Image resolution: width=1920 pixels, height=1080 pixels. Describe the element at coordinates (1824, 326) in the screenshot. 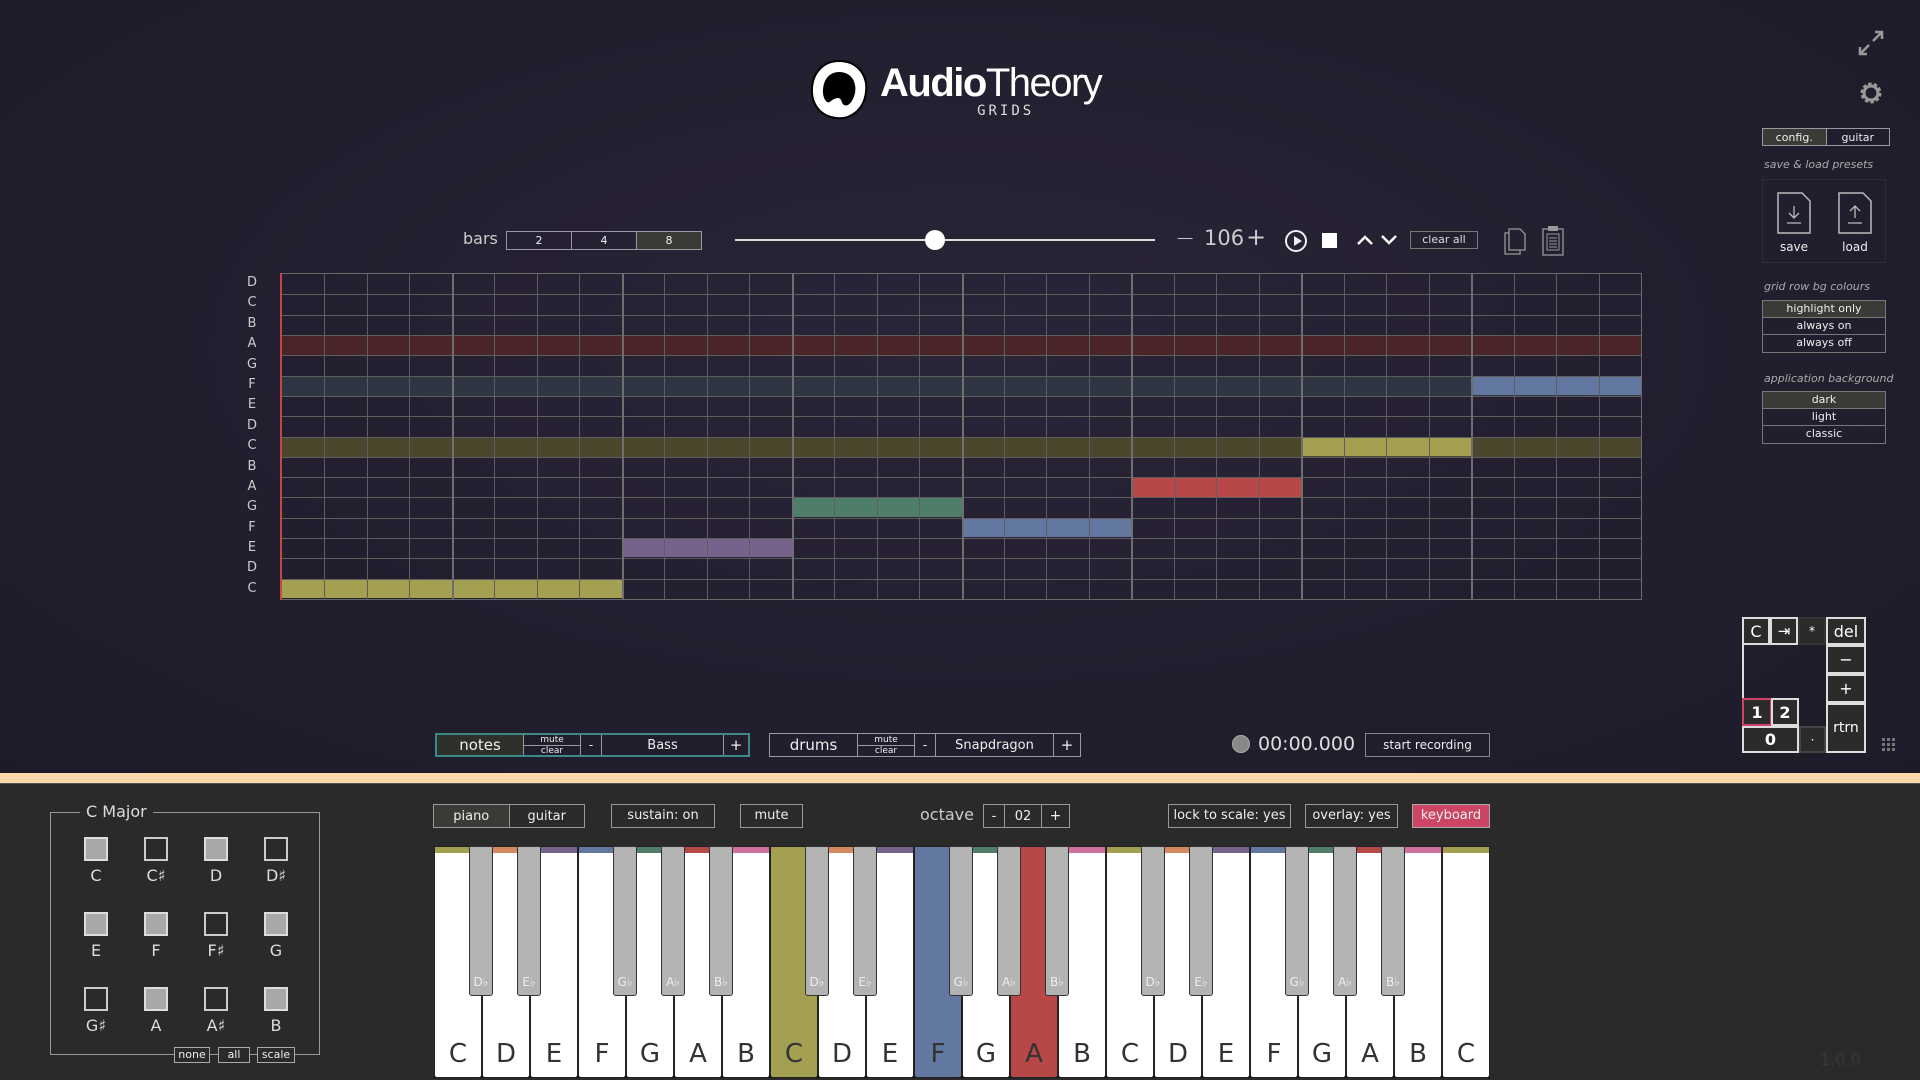

I see `row-bg-always-on: always on` at that location.